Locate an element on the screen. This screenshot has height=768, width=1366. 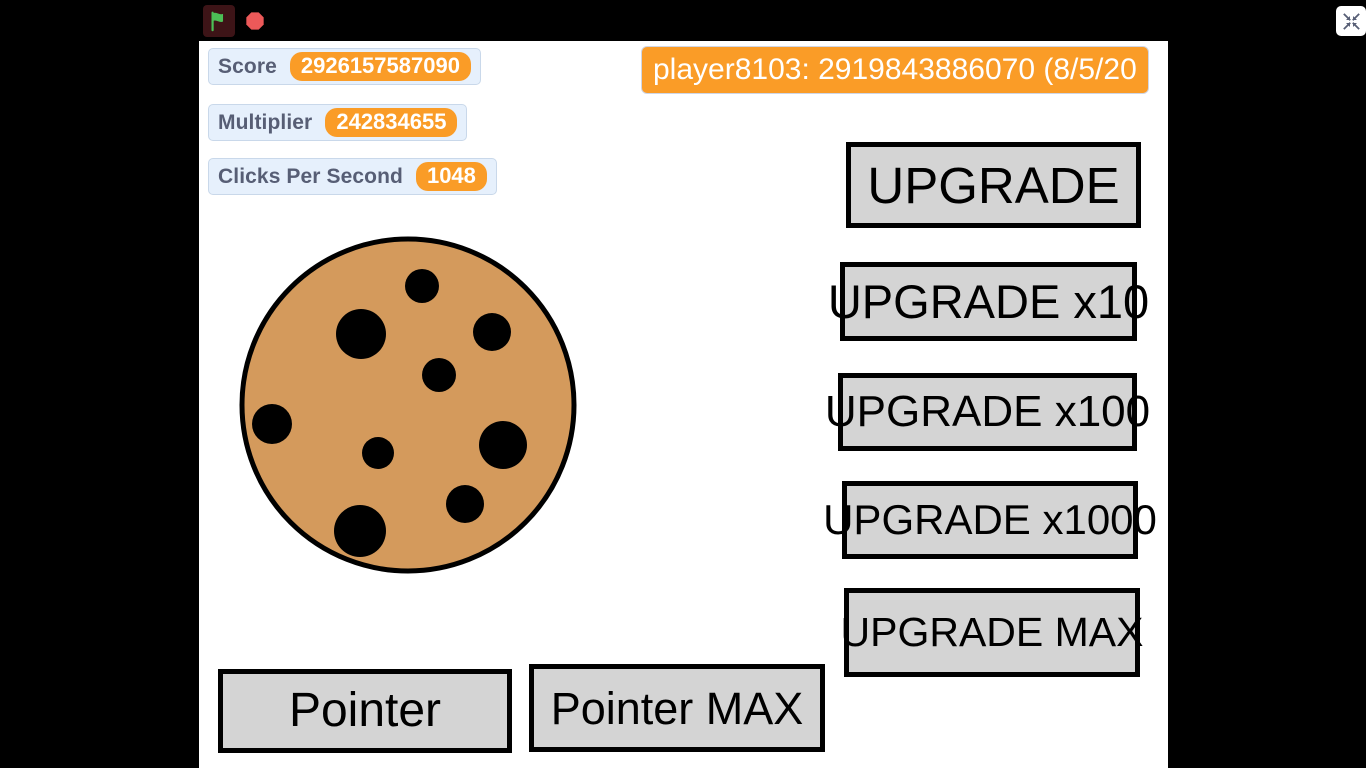
monitor-score-value: 2926157587090 is located at coordinates (380, 66).